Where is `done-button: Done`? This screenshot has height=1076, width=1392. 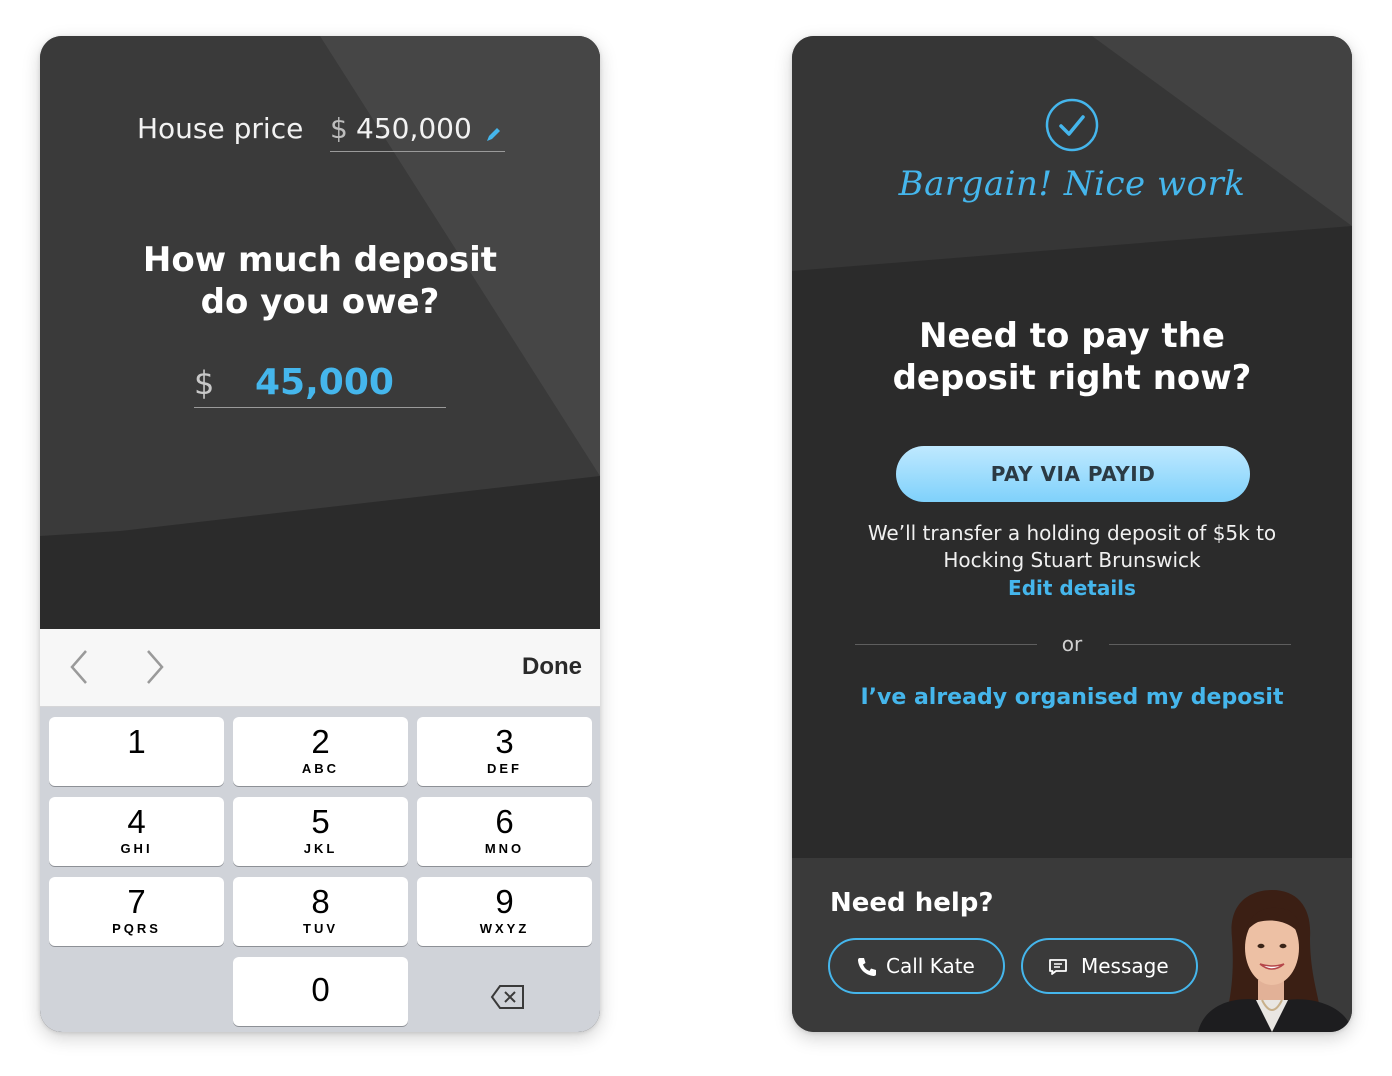 done-button: Done is located at coordinates (552, 667).